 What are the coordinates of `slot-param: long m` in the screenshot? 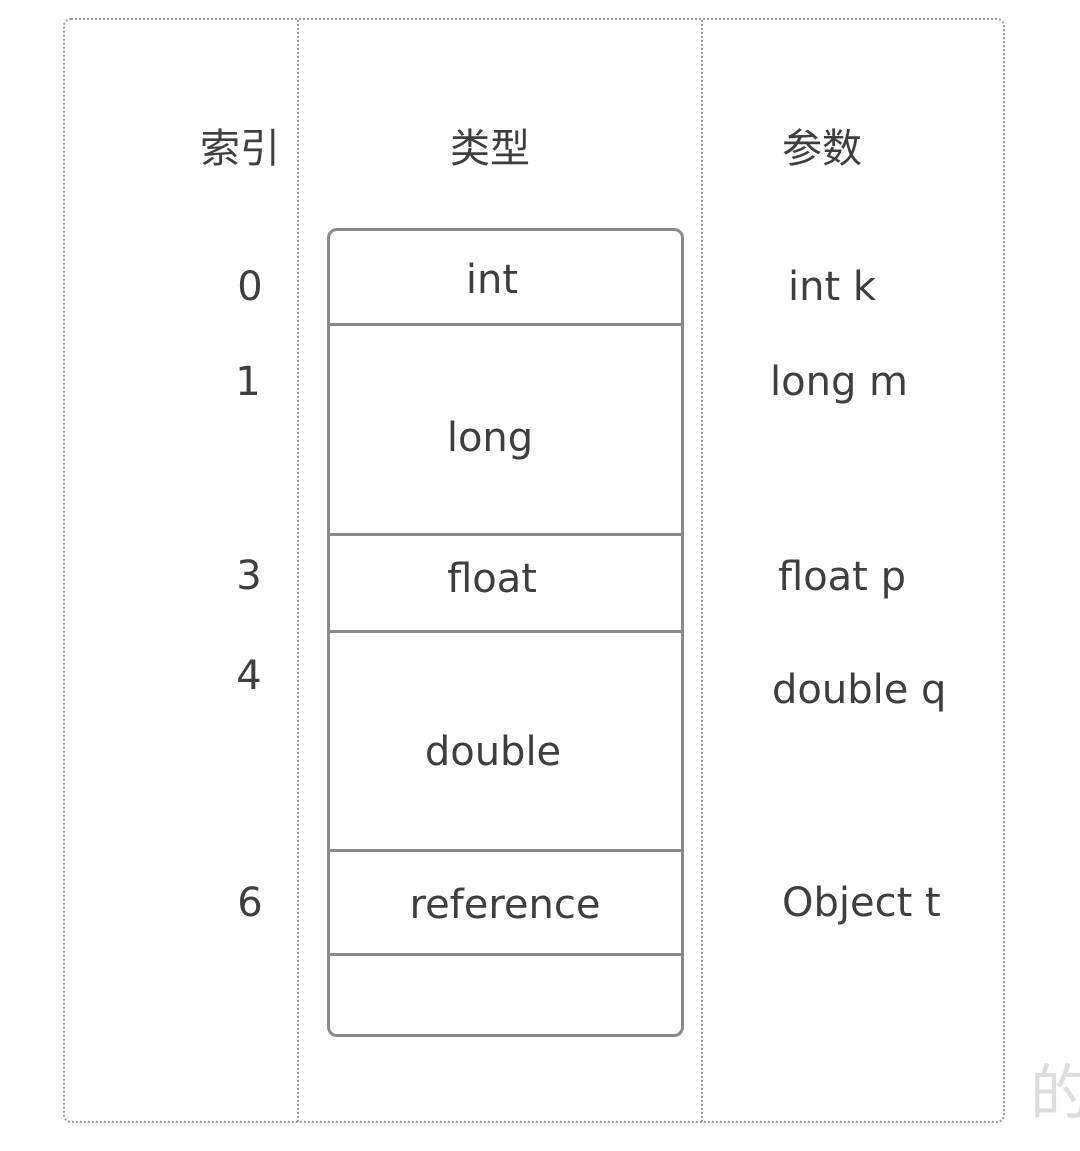 It's located at (839, 382).